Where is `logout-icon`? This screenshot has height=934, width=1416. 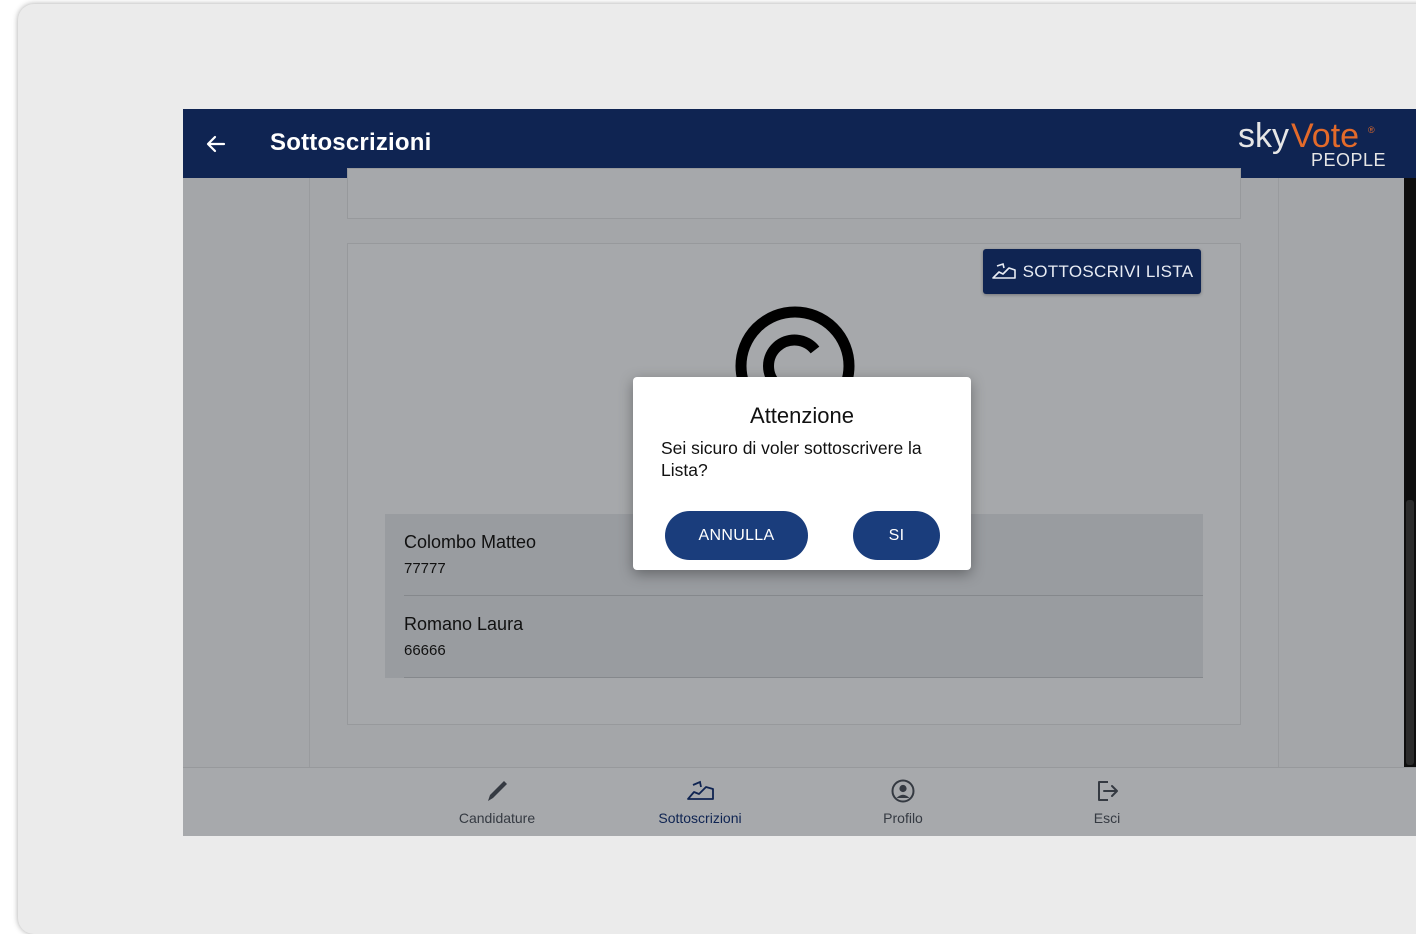 logout-icon is located at coordinates (1108, 791).